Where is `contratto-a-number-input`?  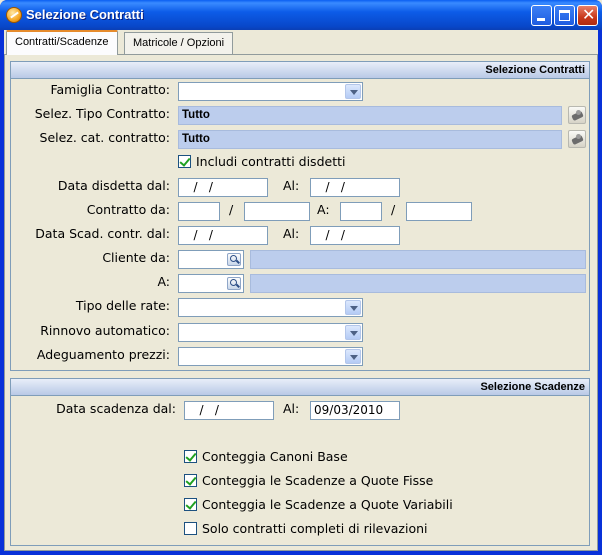 contratto-a-number-input is located at coordinates (439, 211).